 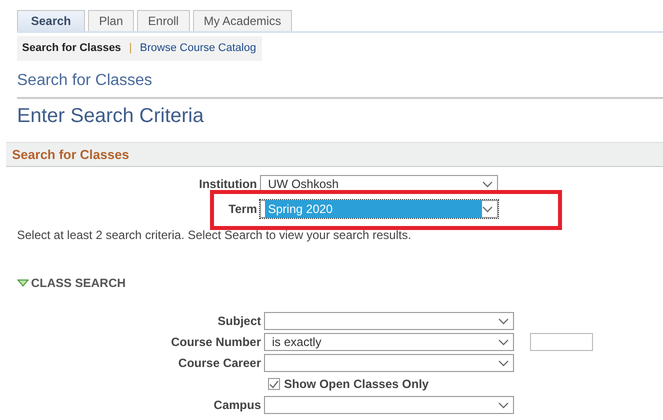 What do you see at coordinates (219, 363) in the screenshot?
I see `field-label: Course Career` at bounding box center [219, 363].